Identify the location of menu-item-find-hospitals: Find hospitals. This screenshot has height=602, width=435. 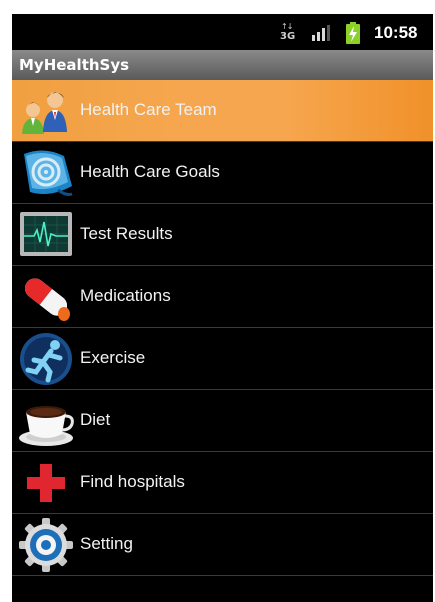
(222, 483).